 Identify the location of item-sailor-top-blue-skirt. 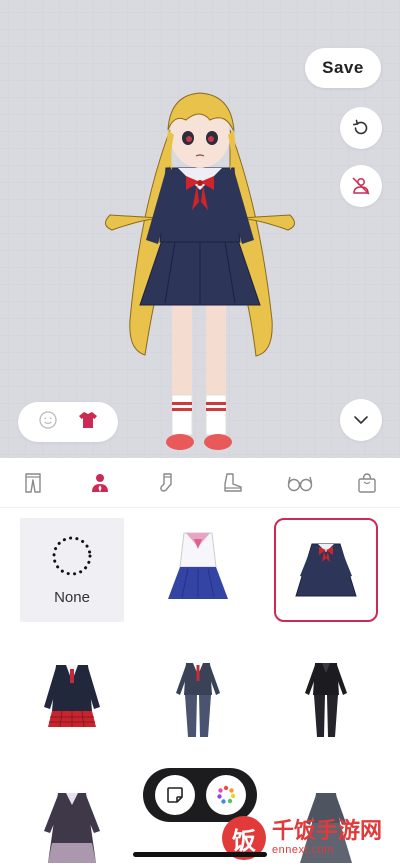
(198, 570).